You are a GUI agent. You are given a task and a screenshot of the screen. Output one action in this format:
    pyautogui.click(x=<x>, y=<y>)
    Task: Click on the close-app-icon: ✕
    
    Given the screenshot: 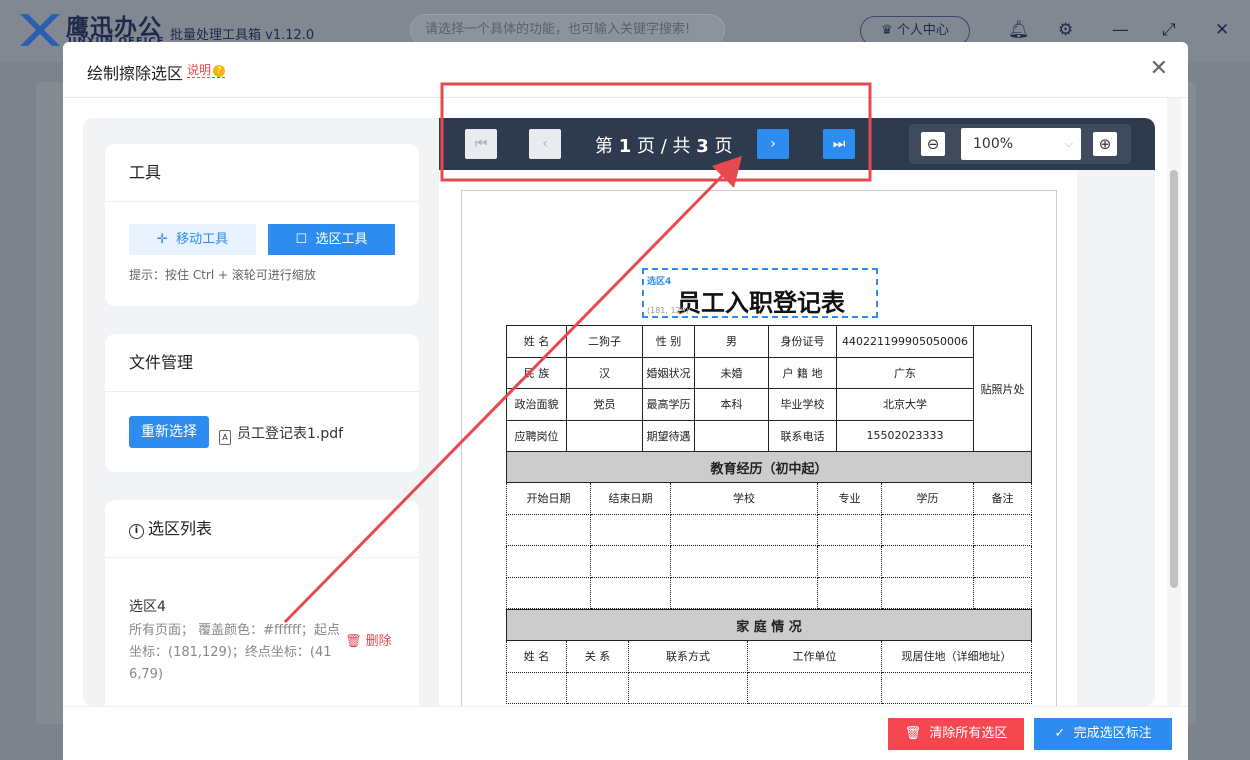 What is the action you would take?
    pyautogui.click(x=1222, y=30)
    